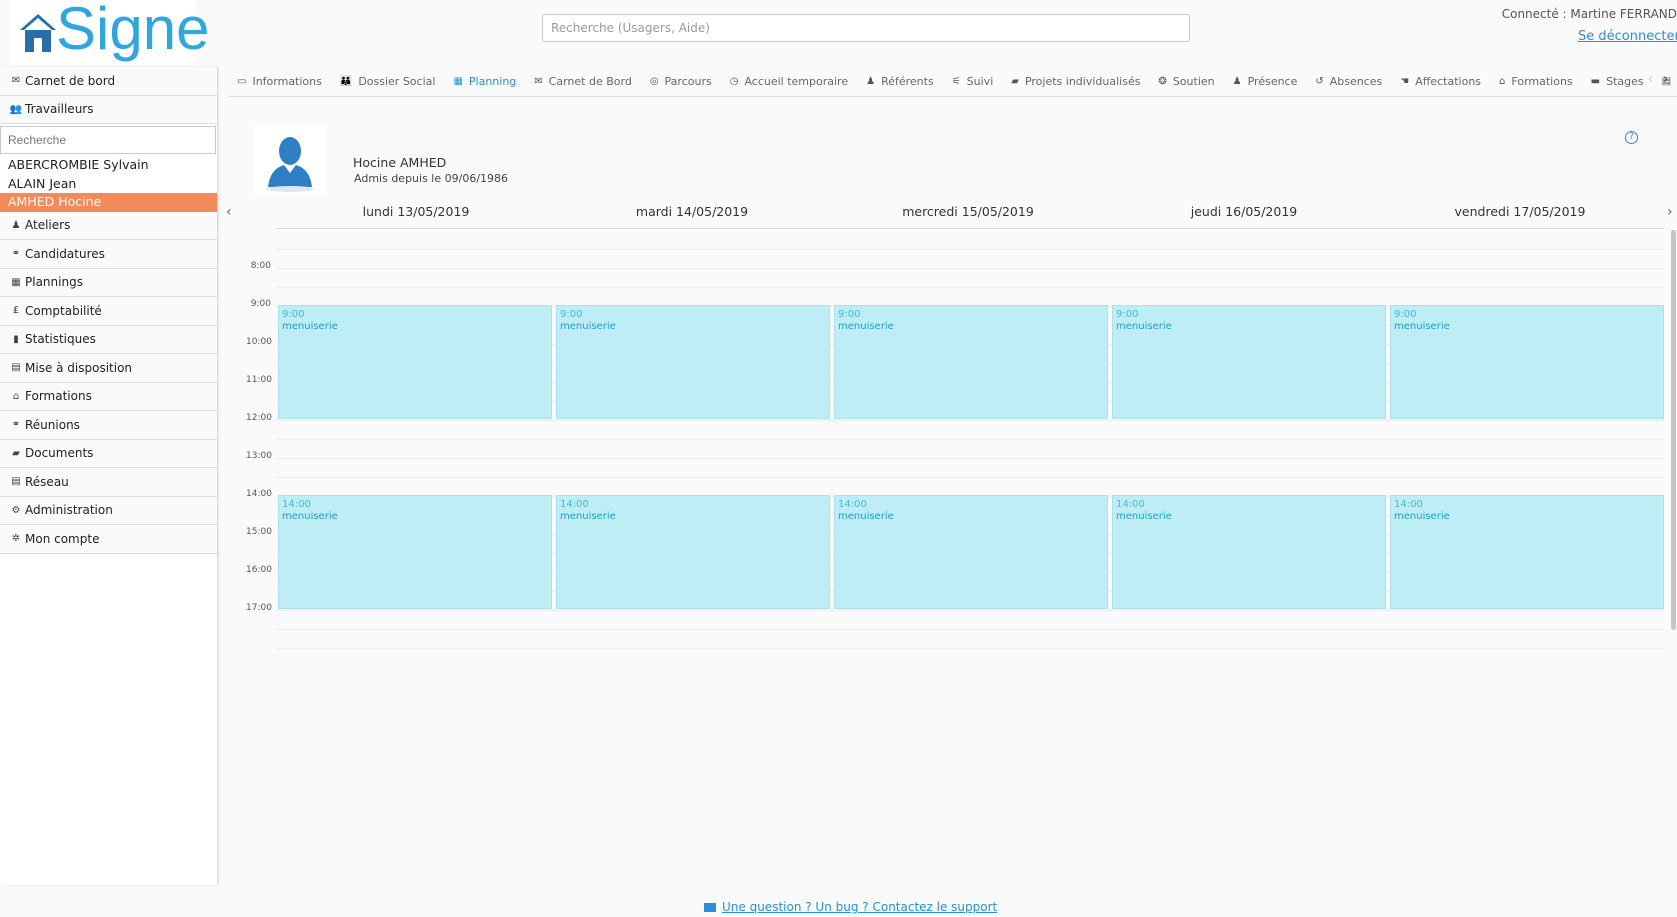  Describe the element at coordinates (108, 165) in the screenshot. I see `worker-item: ABERCROMBIE Sylvain` at that location.